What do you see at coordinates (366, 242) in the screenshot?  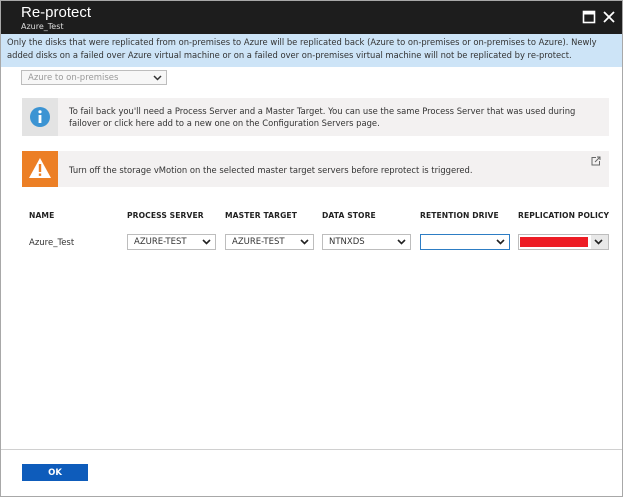 I see `data-store-select: NTNXDS` at bounding box center [366, 242].